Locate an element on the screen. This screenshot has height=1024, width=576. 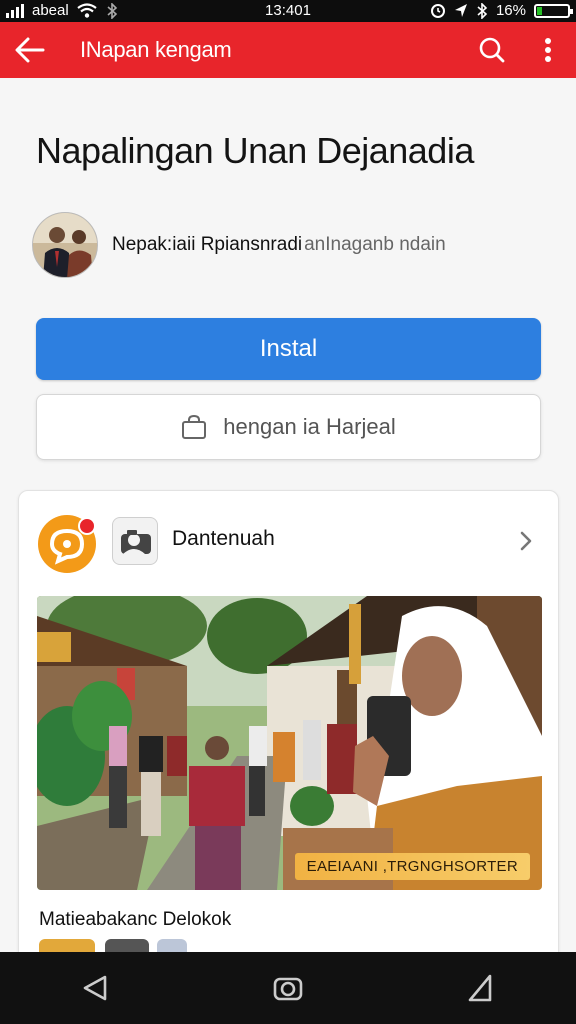
nav-home-button is located at coordinates (288, 988).